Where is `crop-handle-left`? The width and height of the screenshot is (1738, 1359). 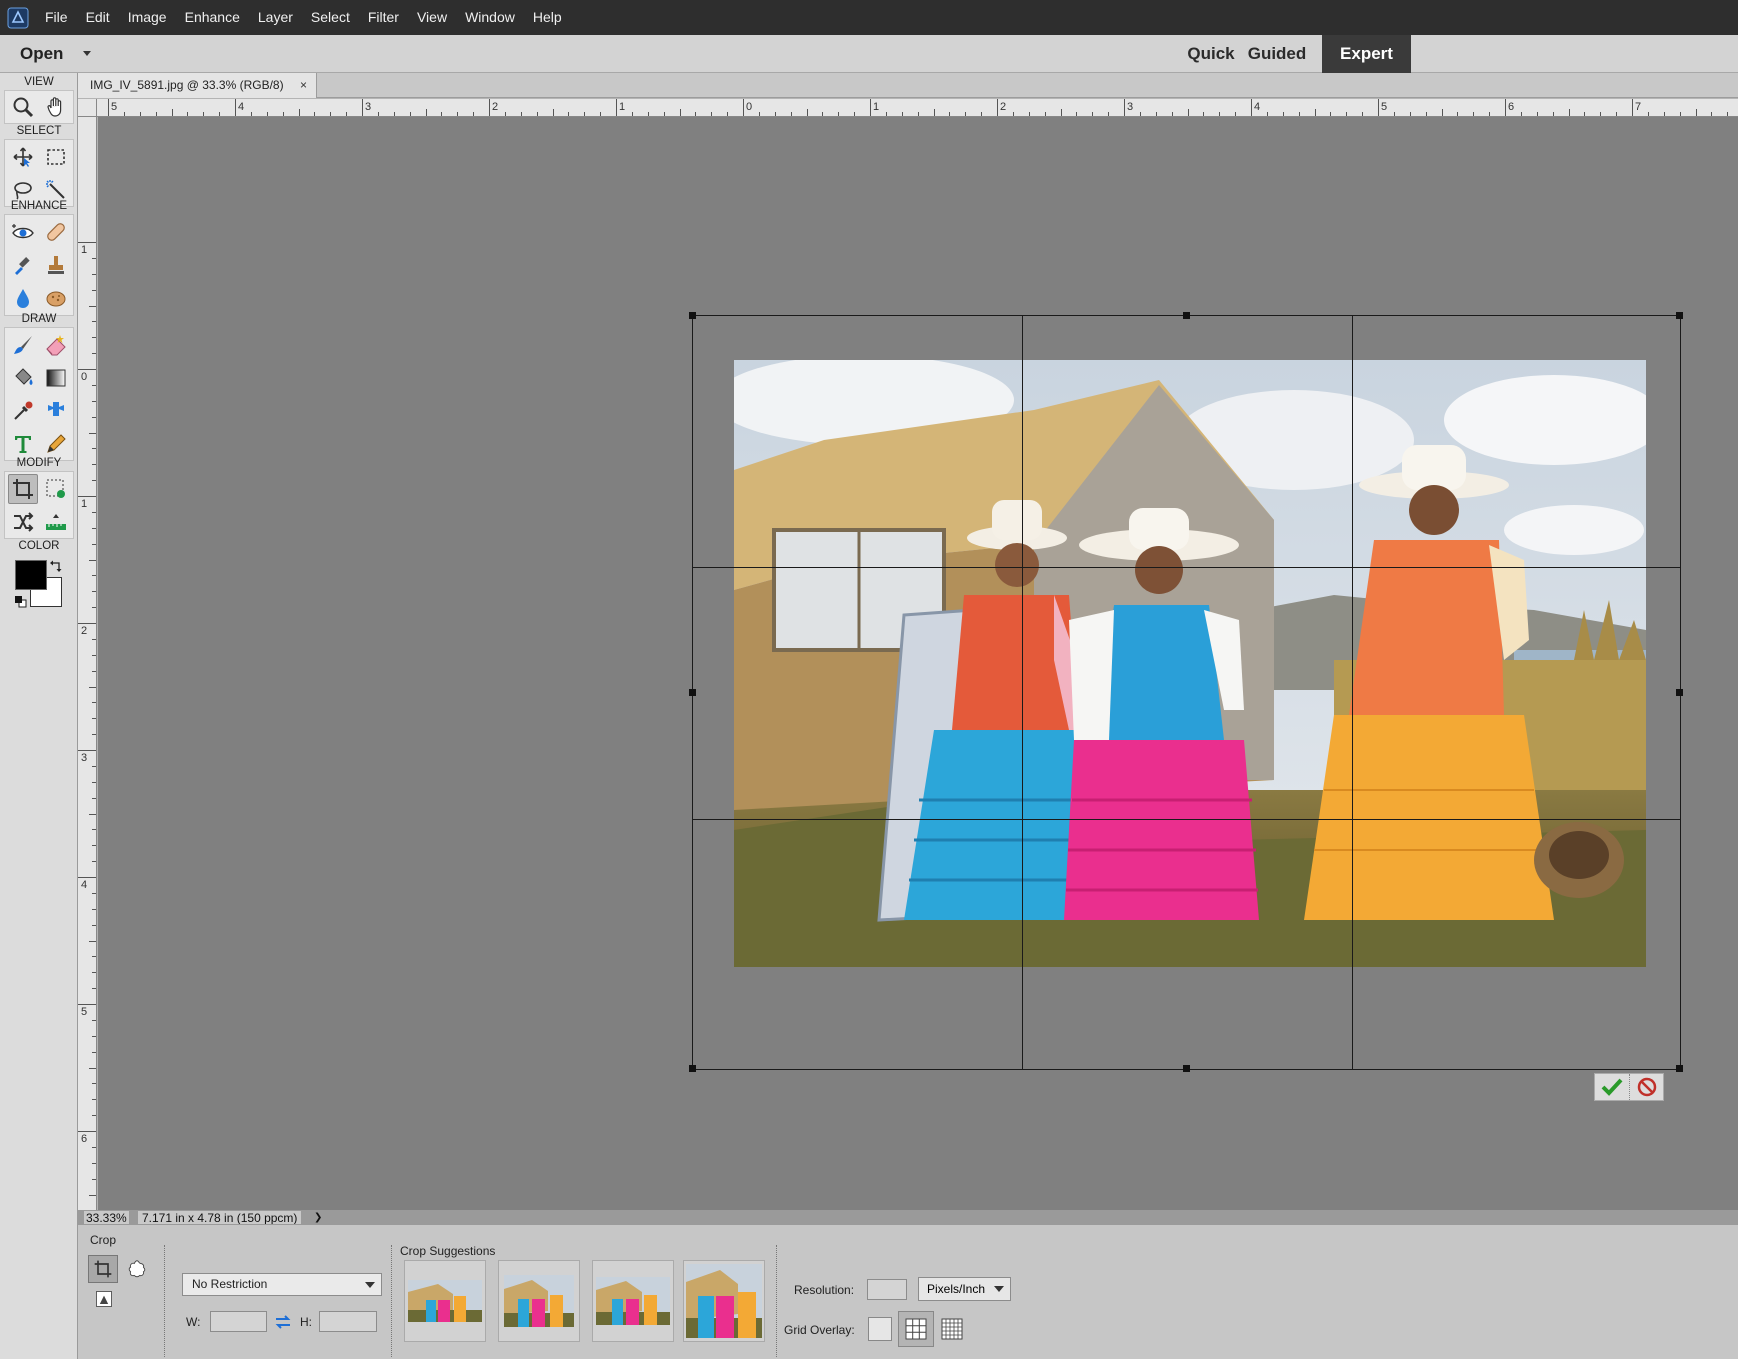
crop-handle-left is located at coordinates (692, 692).